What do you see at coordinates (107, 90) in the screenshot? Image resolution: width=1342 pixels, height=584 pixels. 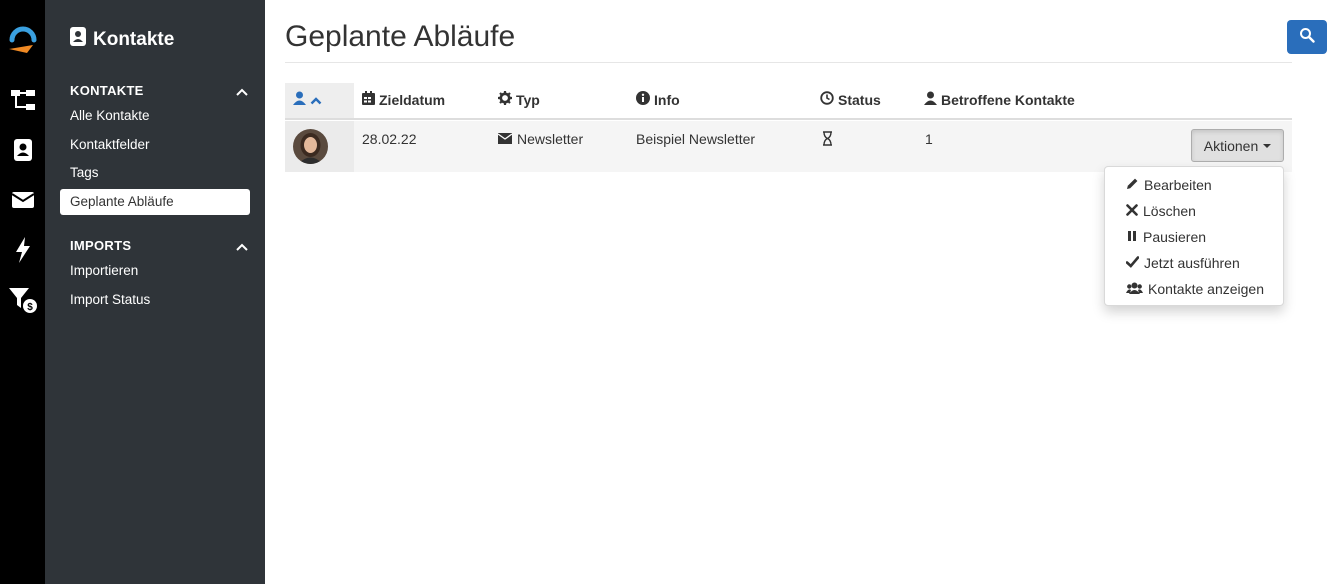 I see `sidebar-section-kontakte: KONTAKTE` at bounding box center [107, 90].